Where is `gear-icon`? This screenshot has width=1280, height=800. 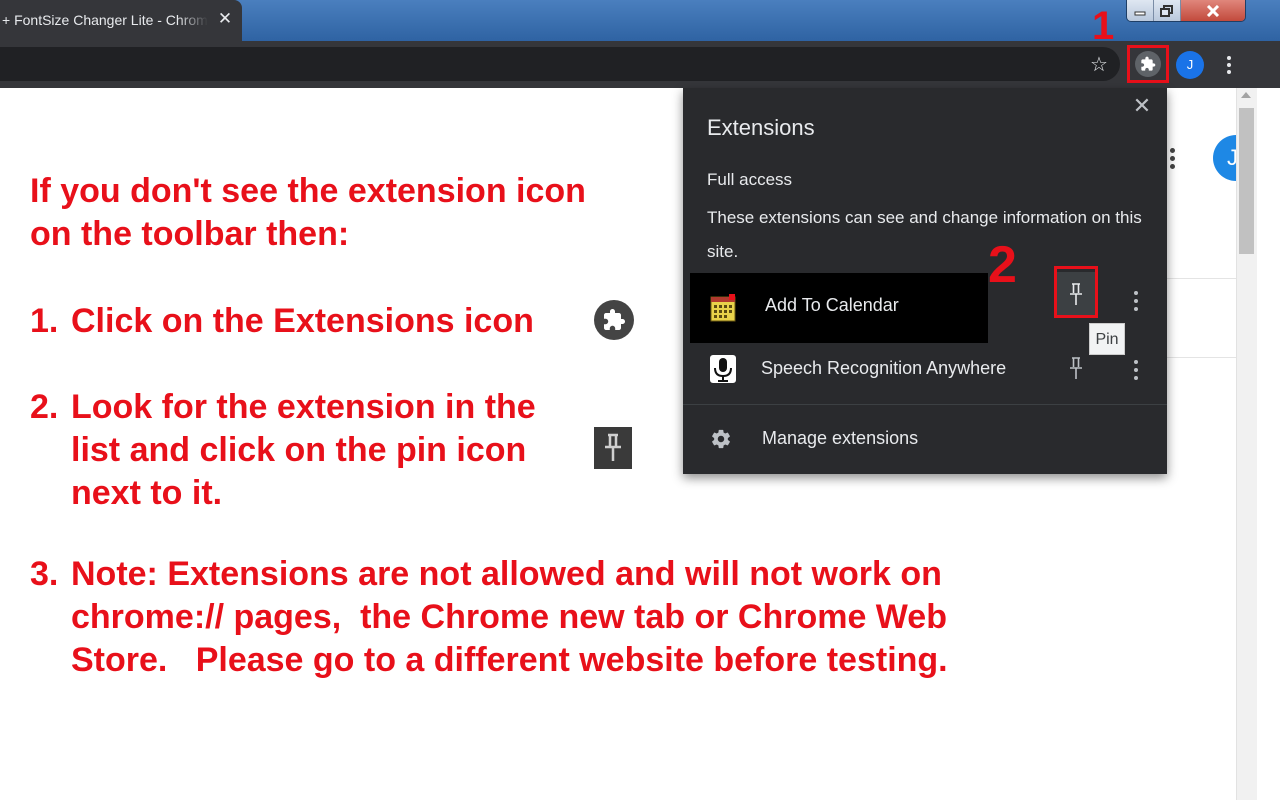
gear-icon is located at coordinates (721, 439).